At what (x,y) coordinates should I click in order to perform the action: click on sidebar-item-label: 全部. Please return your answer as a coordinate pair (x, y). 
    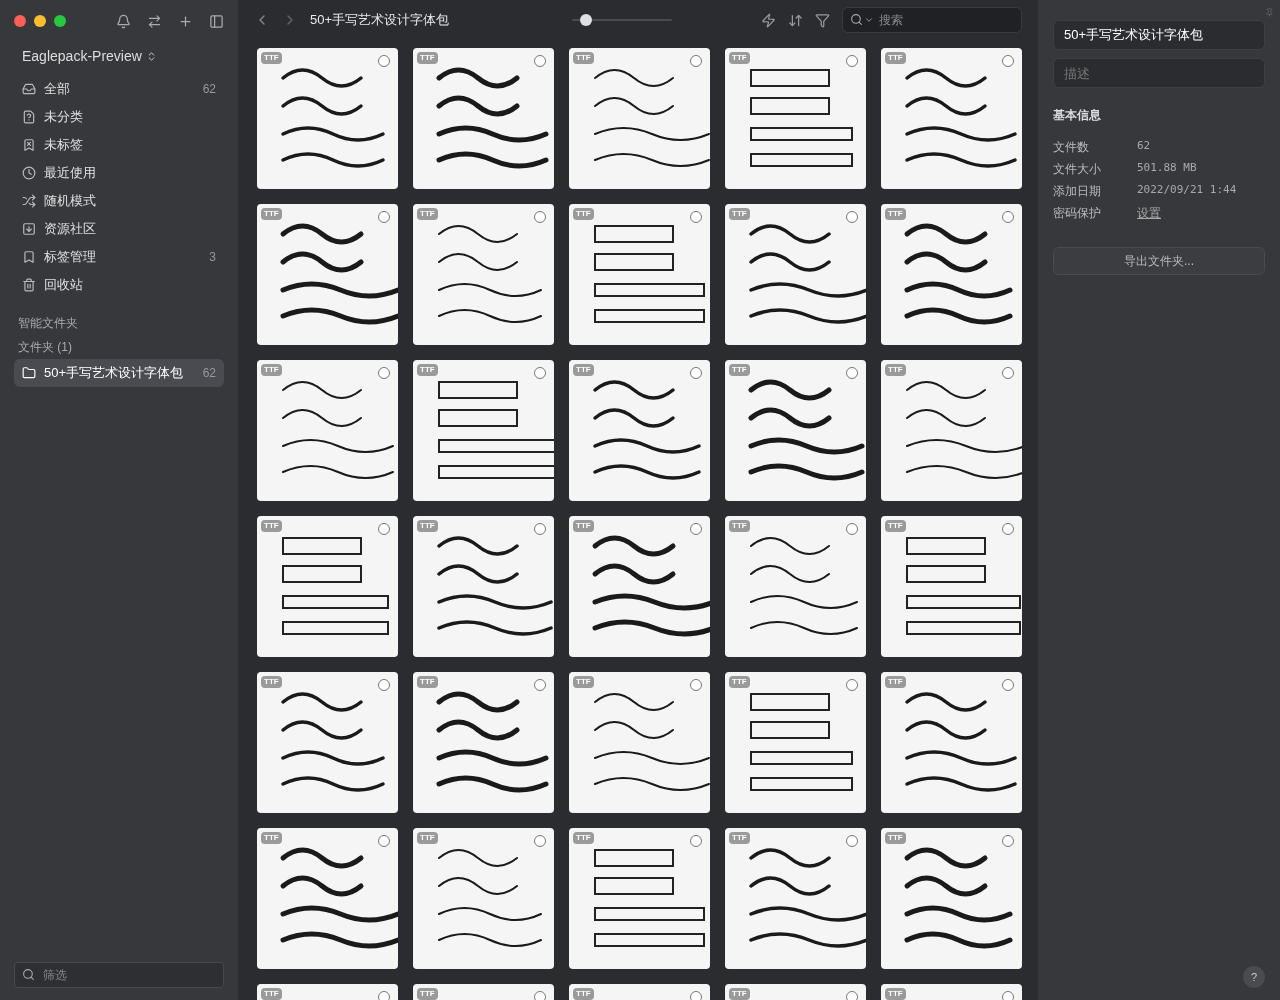
    Looking at the image, I should click on (57, 89).